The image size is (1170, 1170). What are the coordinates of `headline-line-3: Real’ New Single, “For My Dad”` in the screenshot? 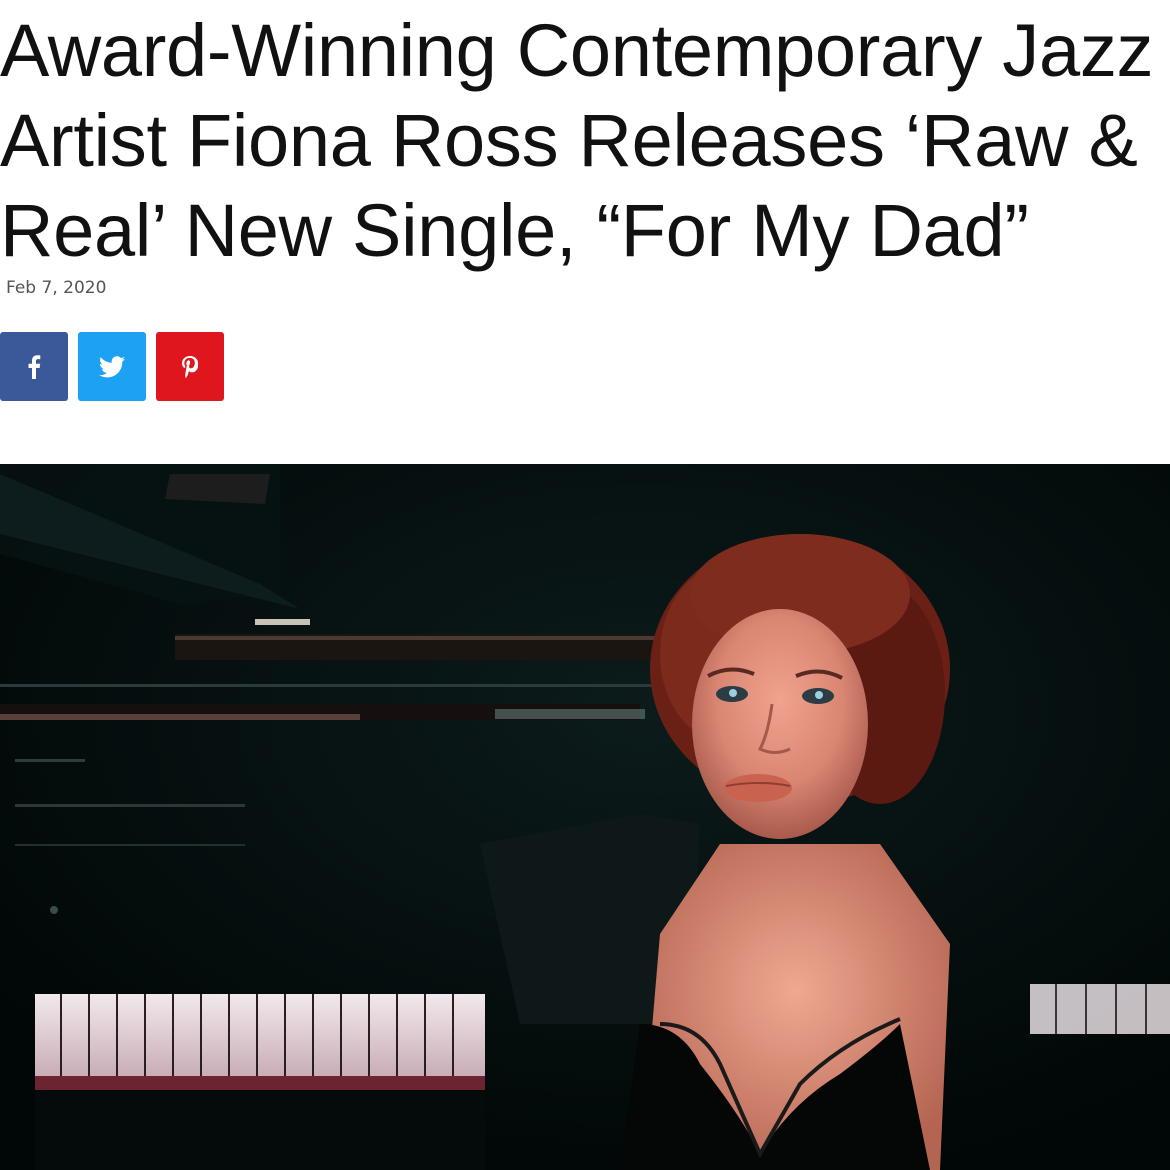 It's located at (514, 230).